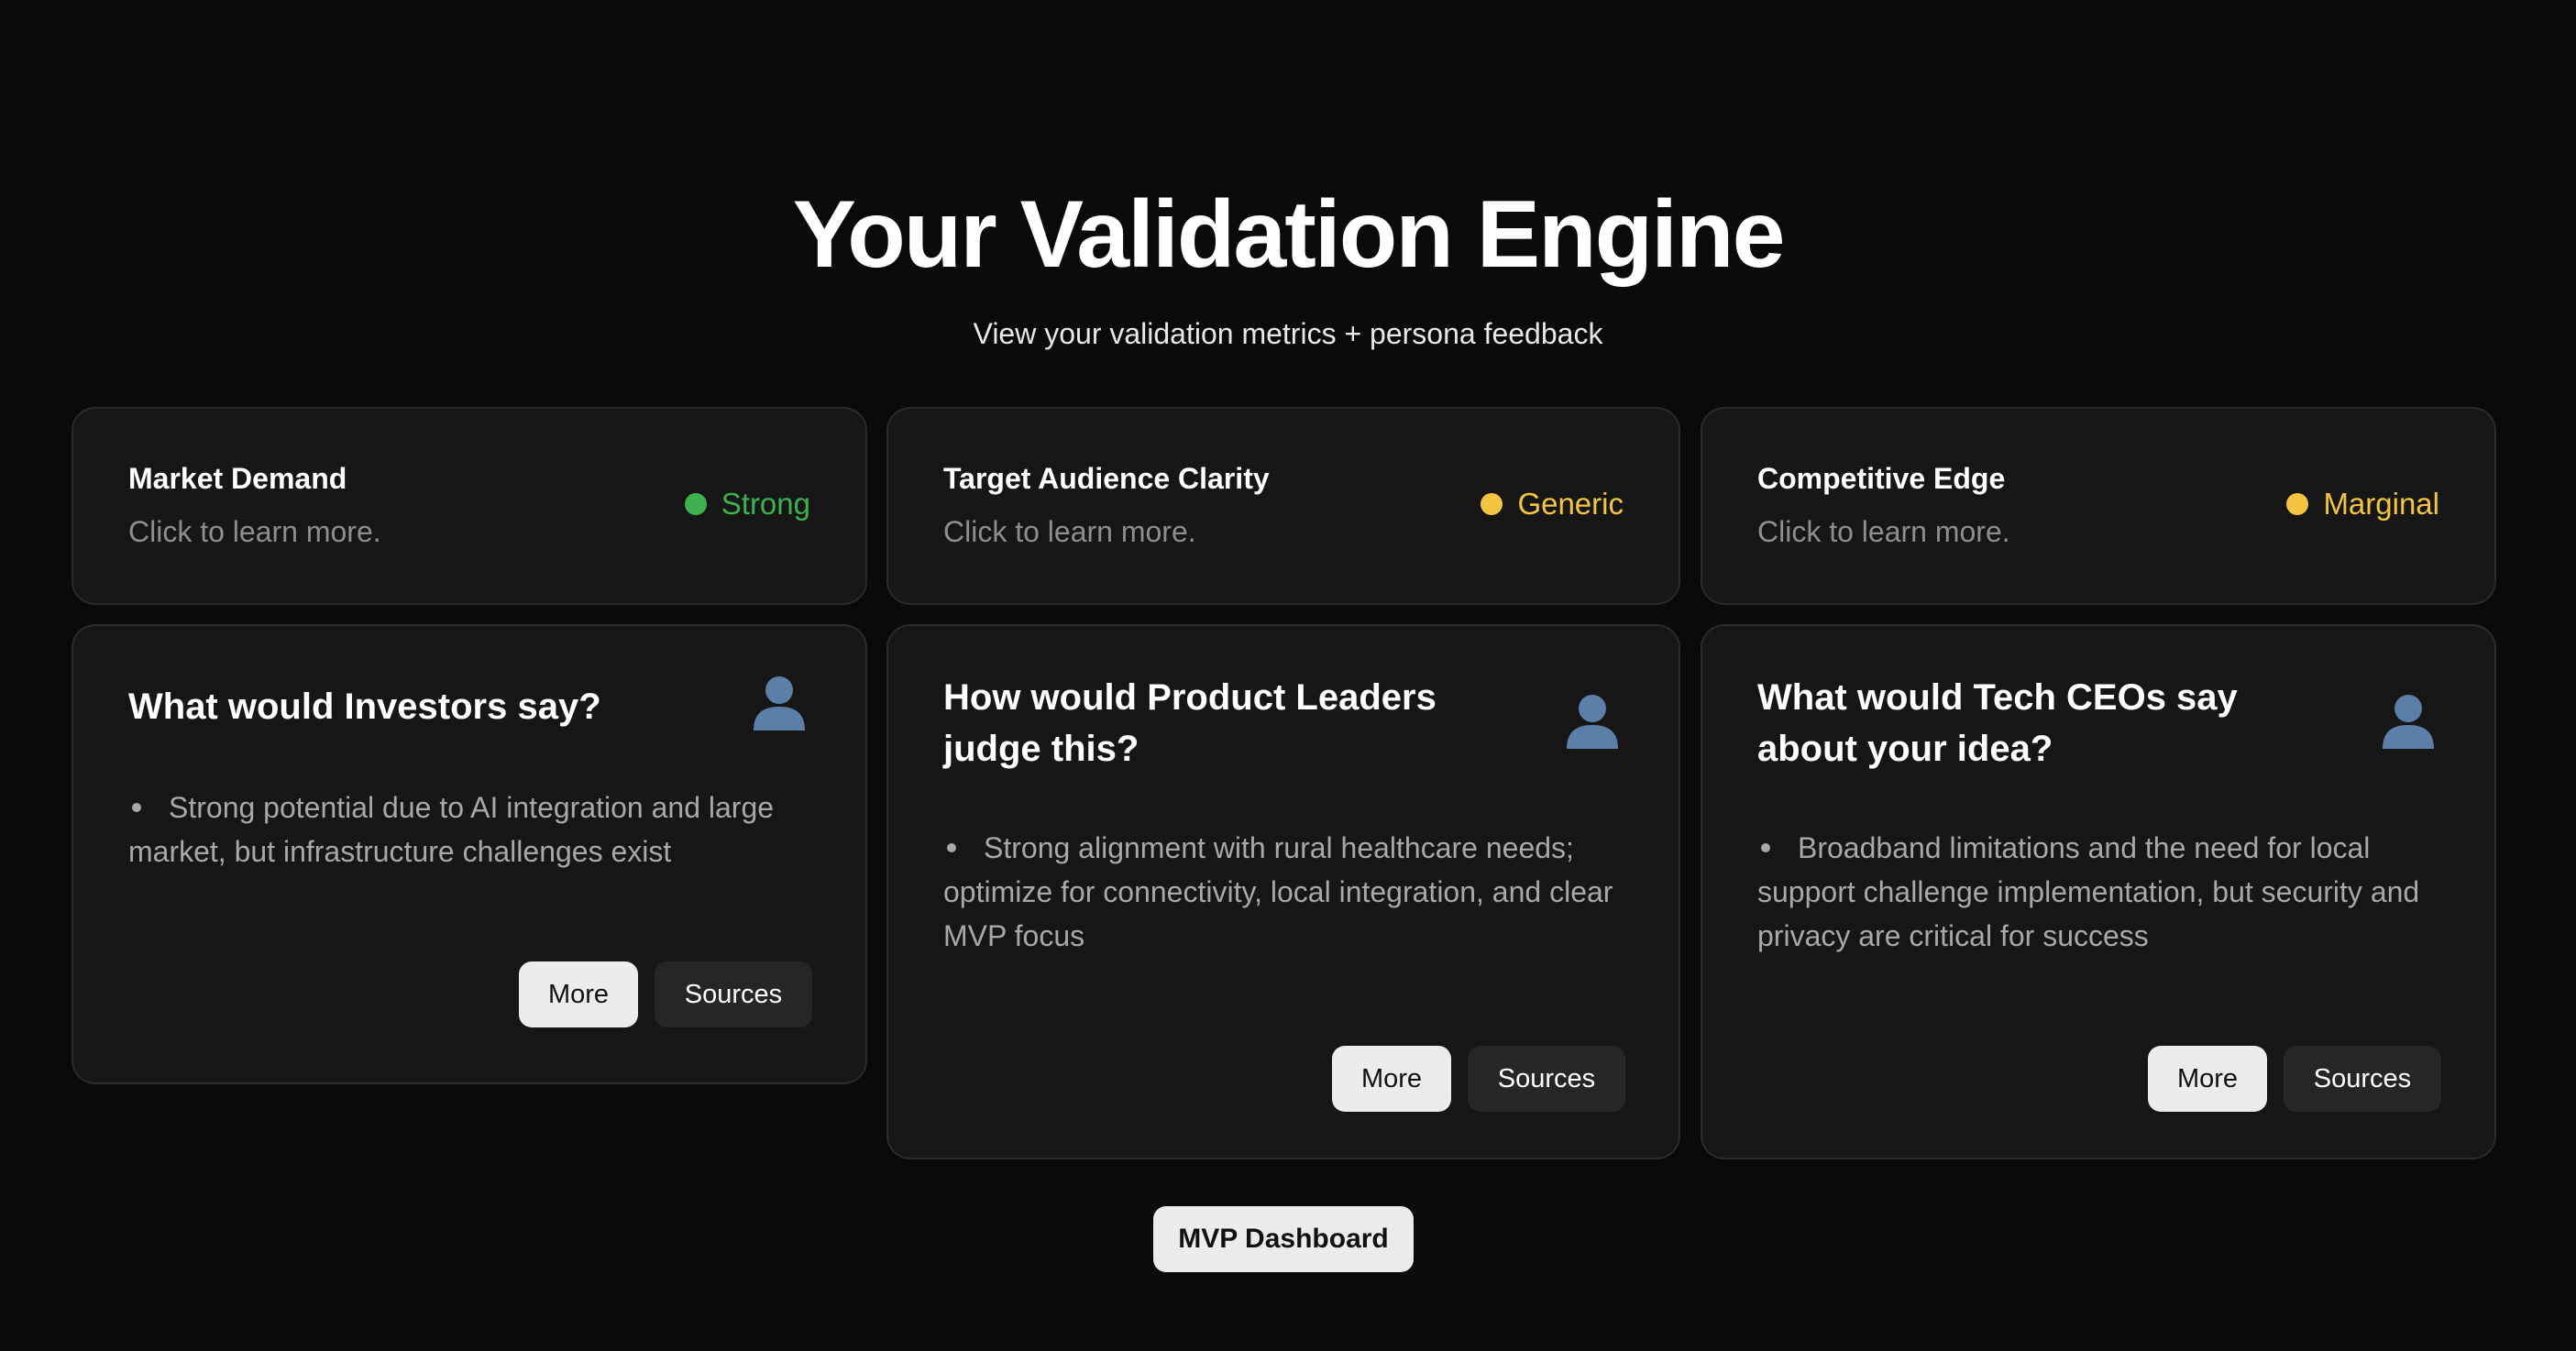  I want to click on persona-question: How would Product Leaders judge this?, so click(1190, 723).